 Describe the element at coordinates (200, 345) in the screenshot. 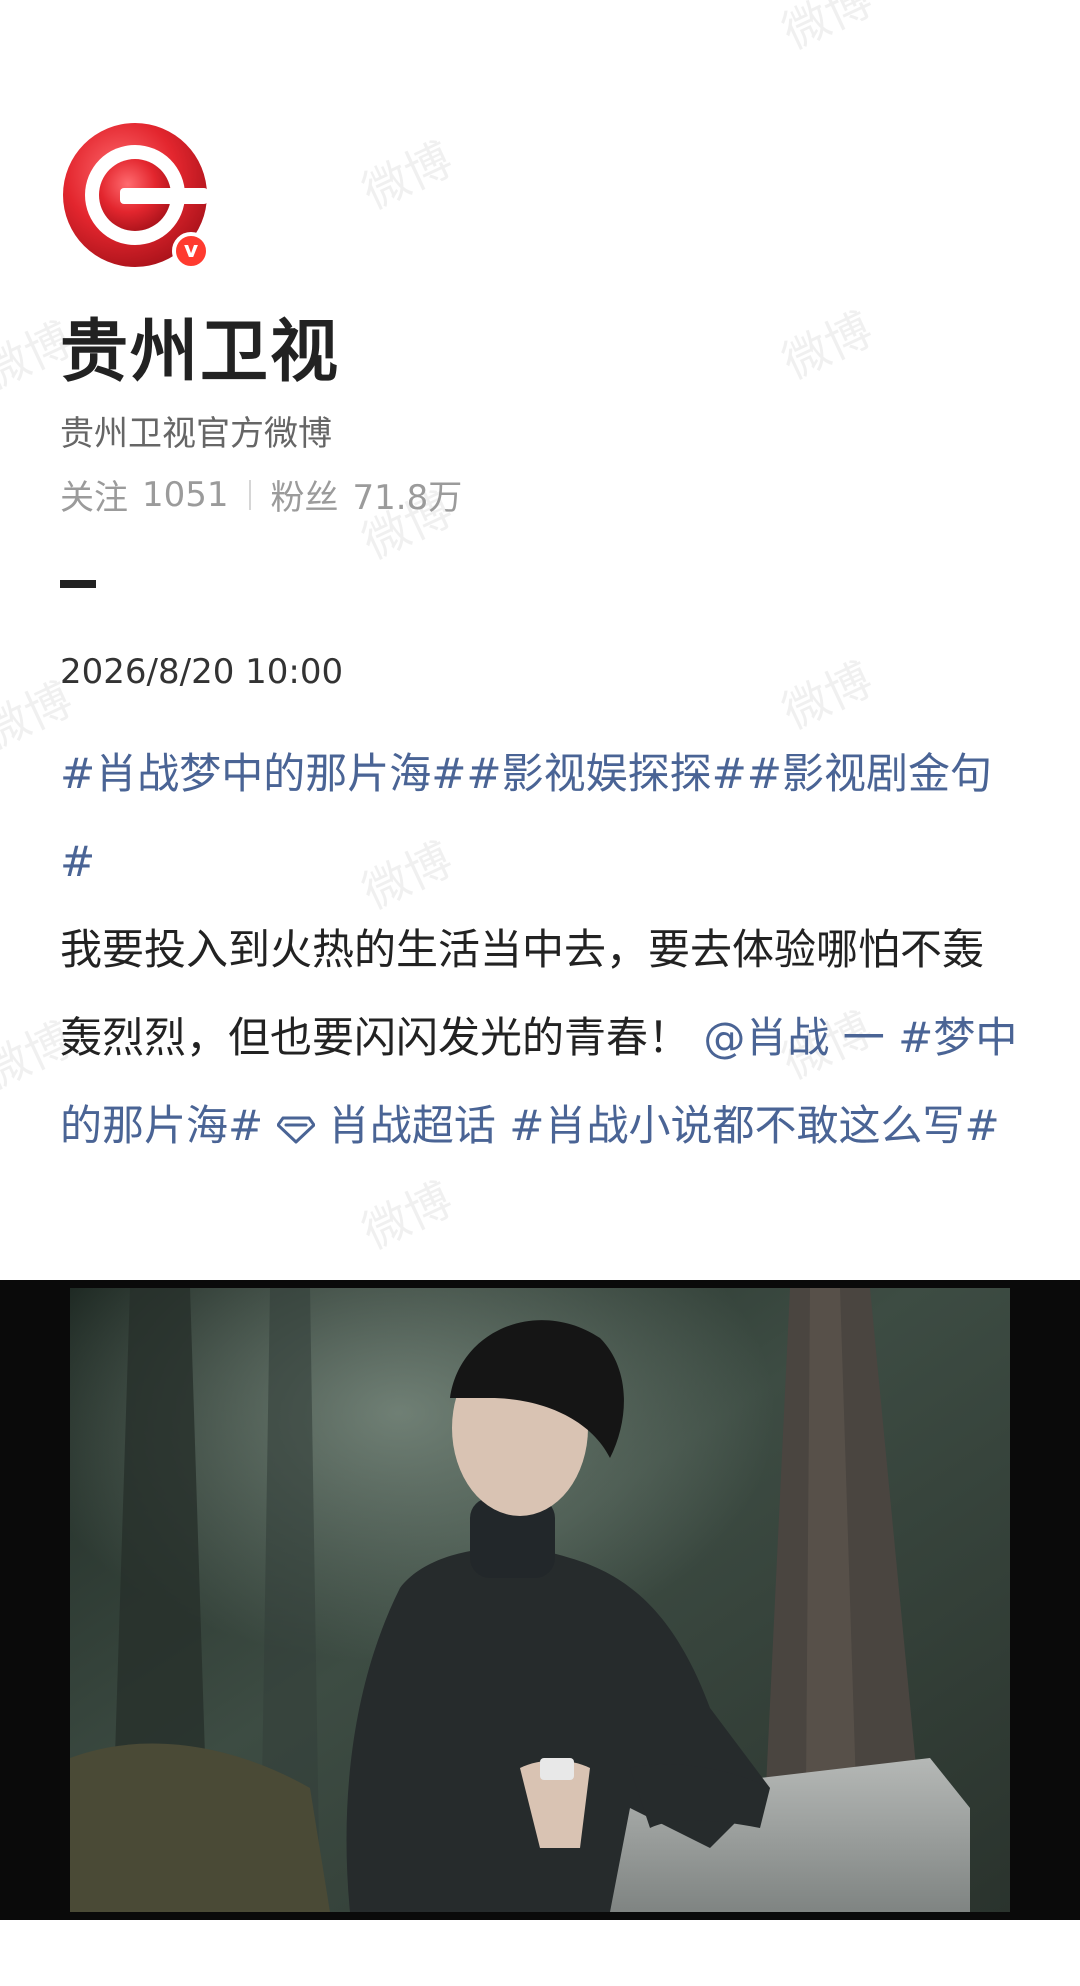

I see `account-name: 贵州卫视` at that location.